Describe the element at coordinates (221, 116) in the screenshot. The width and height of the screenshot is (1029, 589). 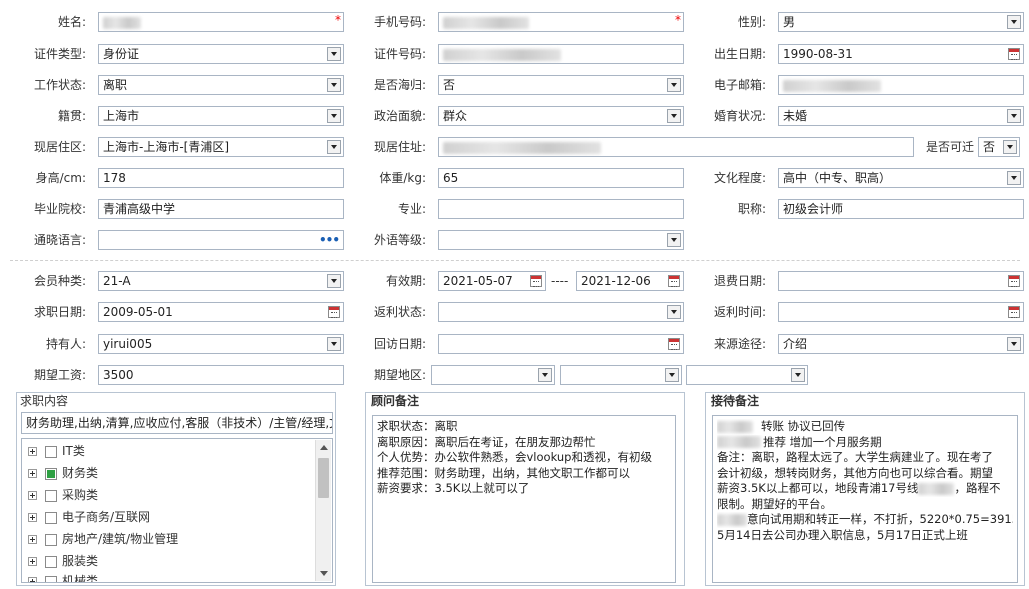
I see `native-select: 上海市` at that location.